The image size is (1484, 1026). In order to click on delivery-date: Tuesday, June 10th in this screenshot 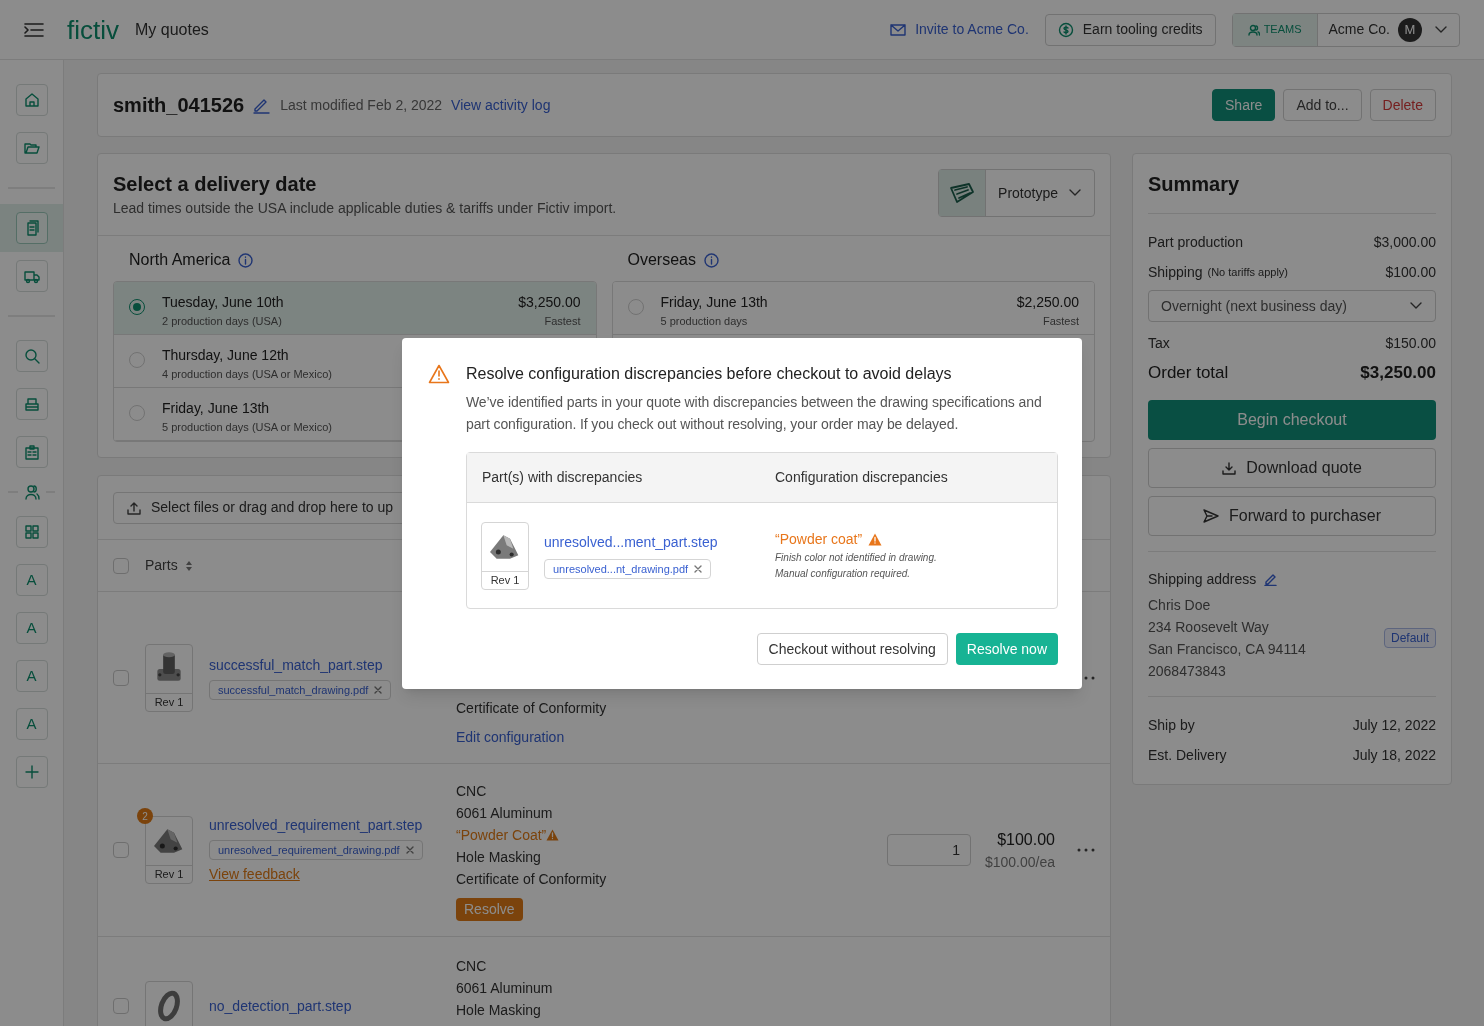, I will do `click(223, 302)`.